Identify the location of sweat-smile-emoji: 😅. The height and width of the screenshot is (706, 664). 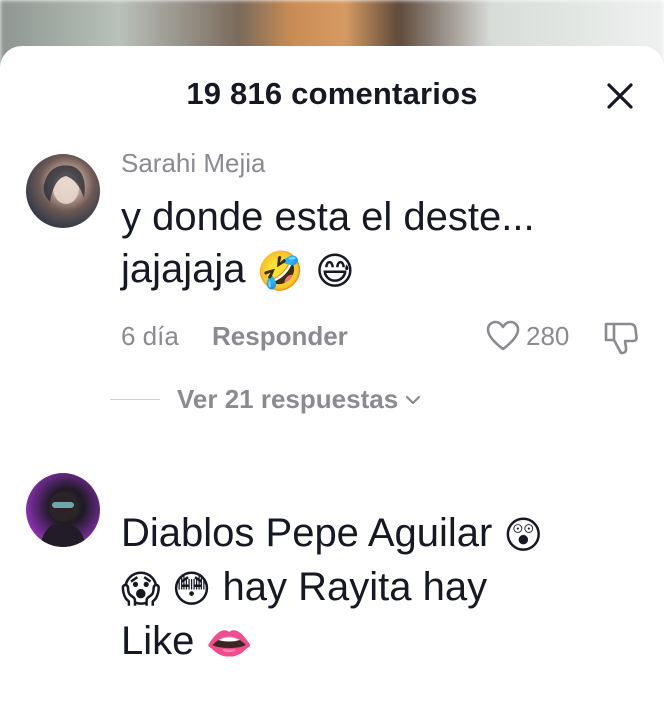
(335, 271).